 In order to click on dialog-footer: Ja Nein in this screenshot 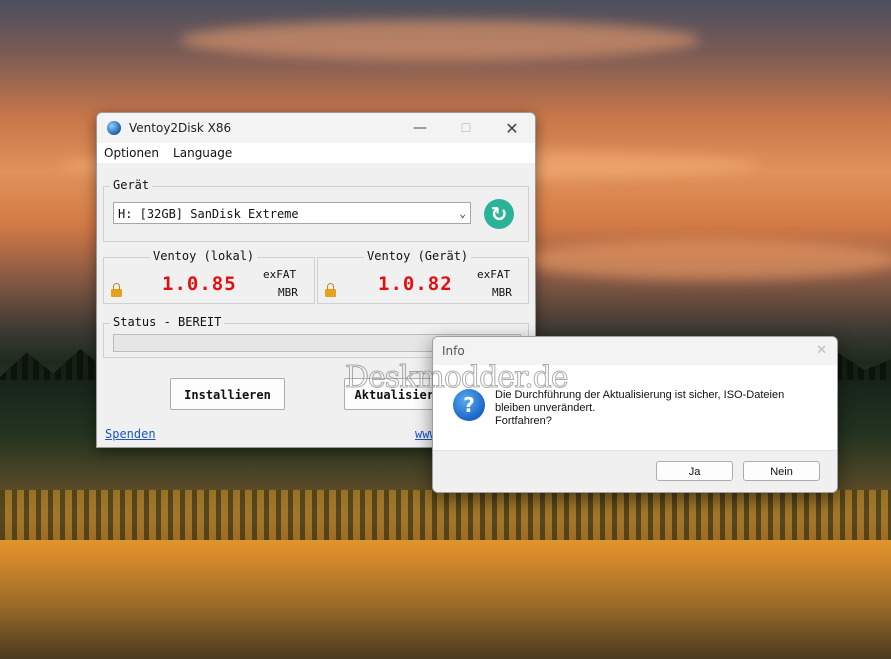, I will do `click(635, 471)`.